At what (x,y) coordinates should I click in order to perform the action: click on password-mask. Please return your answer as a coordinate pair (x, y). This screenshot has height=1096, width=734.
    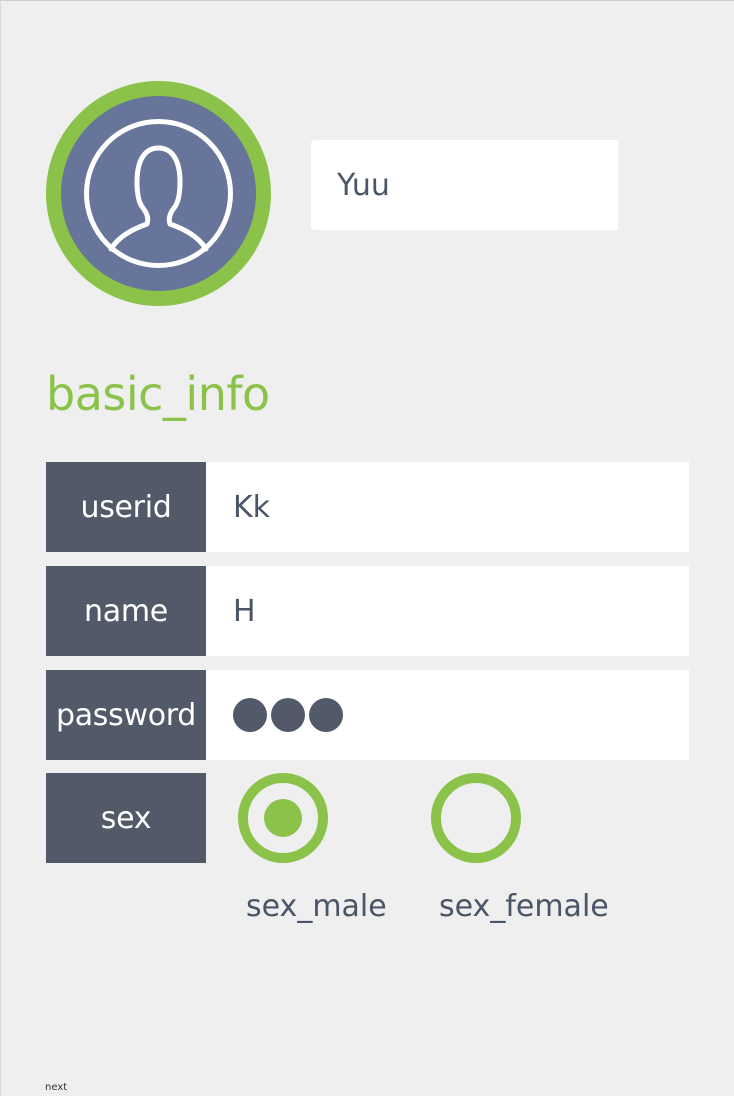
    Looking at the image, I should click on (288, 715).